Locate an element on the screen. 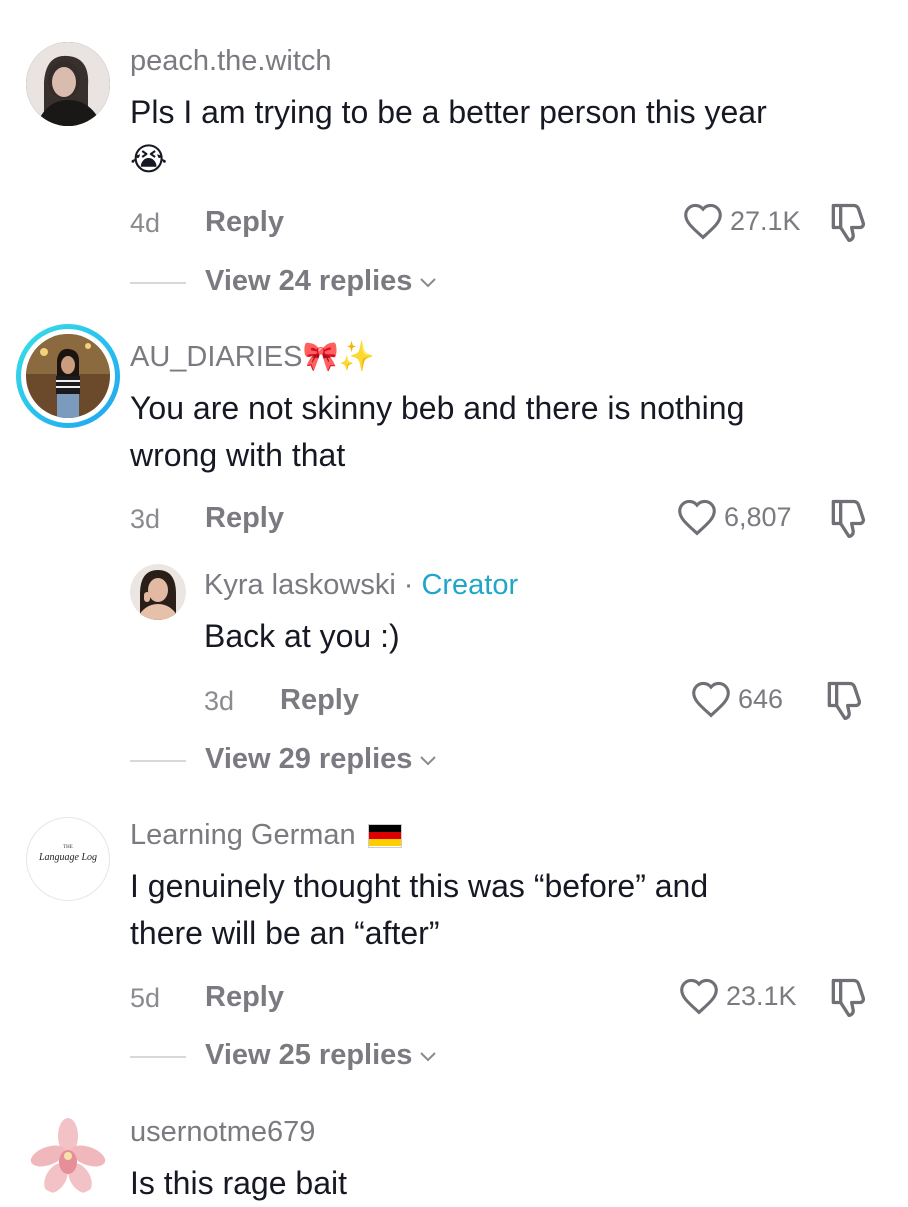  avatar-logo-text: Language Log is located at coordinates (68, 857).